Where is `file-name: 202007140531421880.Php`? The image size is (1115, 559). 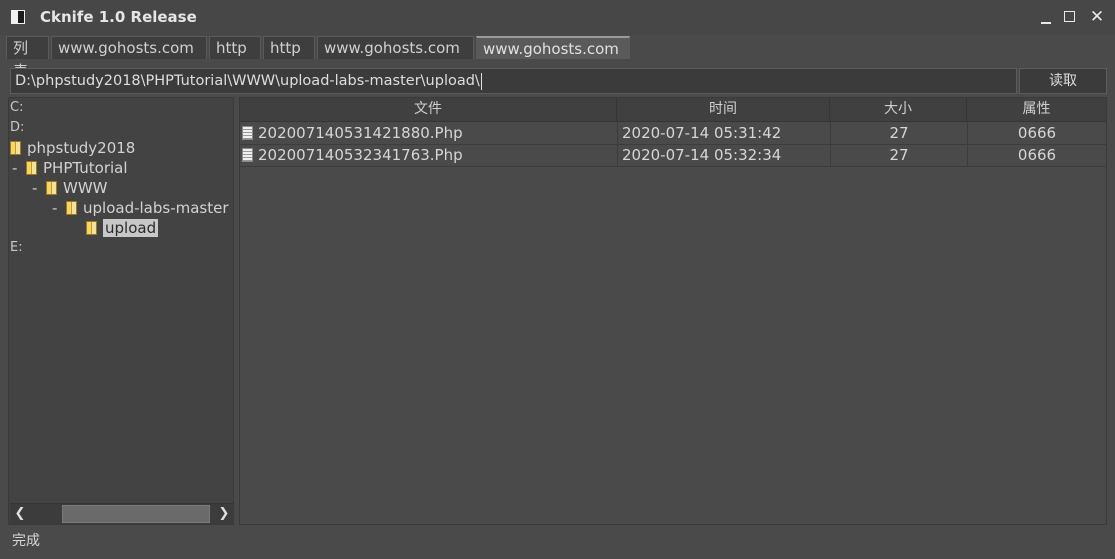
file-name: 202007140531421880.Php is located at coordinates (360, 133).